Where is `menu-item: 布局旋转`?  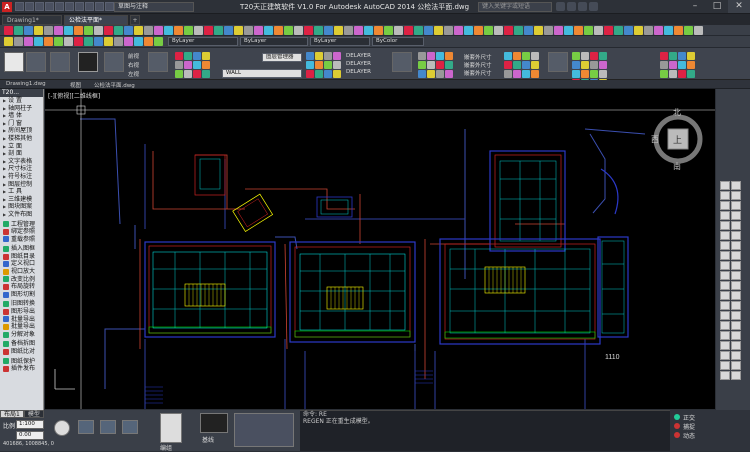
menu-item: 布局旋转 is located at coordinates (21, 287).